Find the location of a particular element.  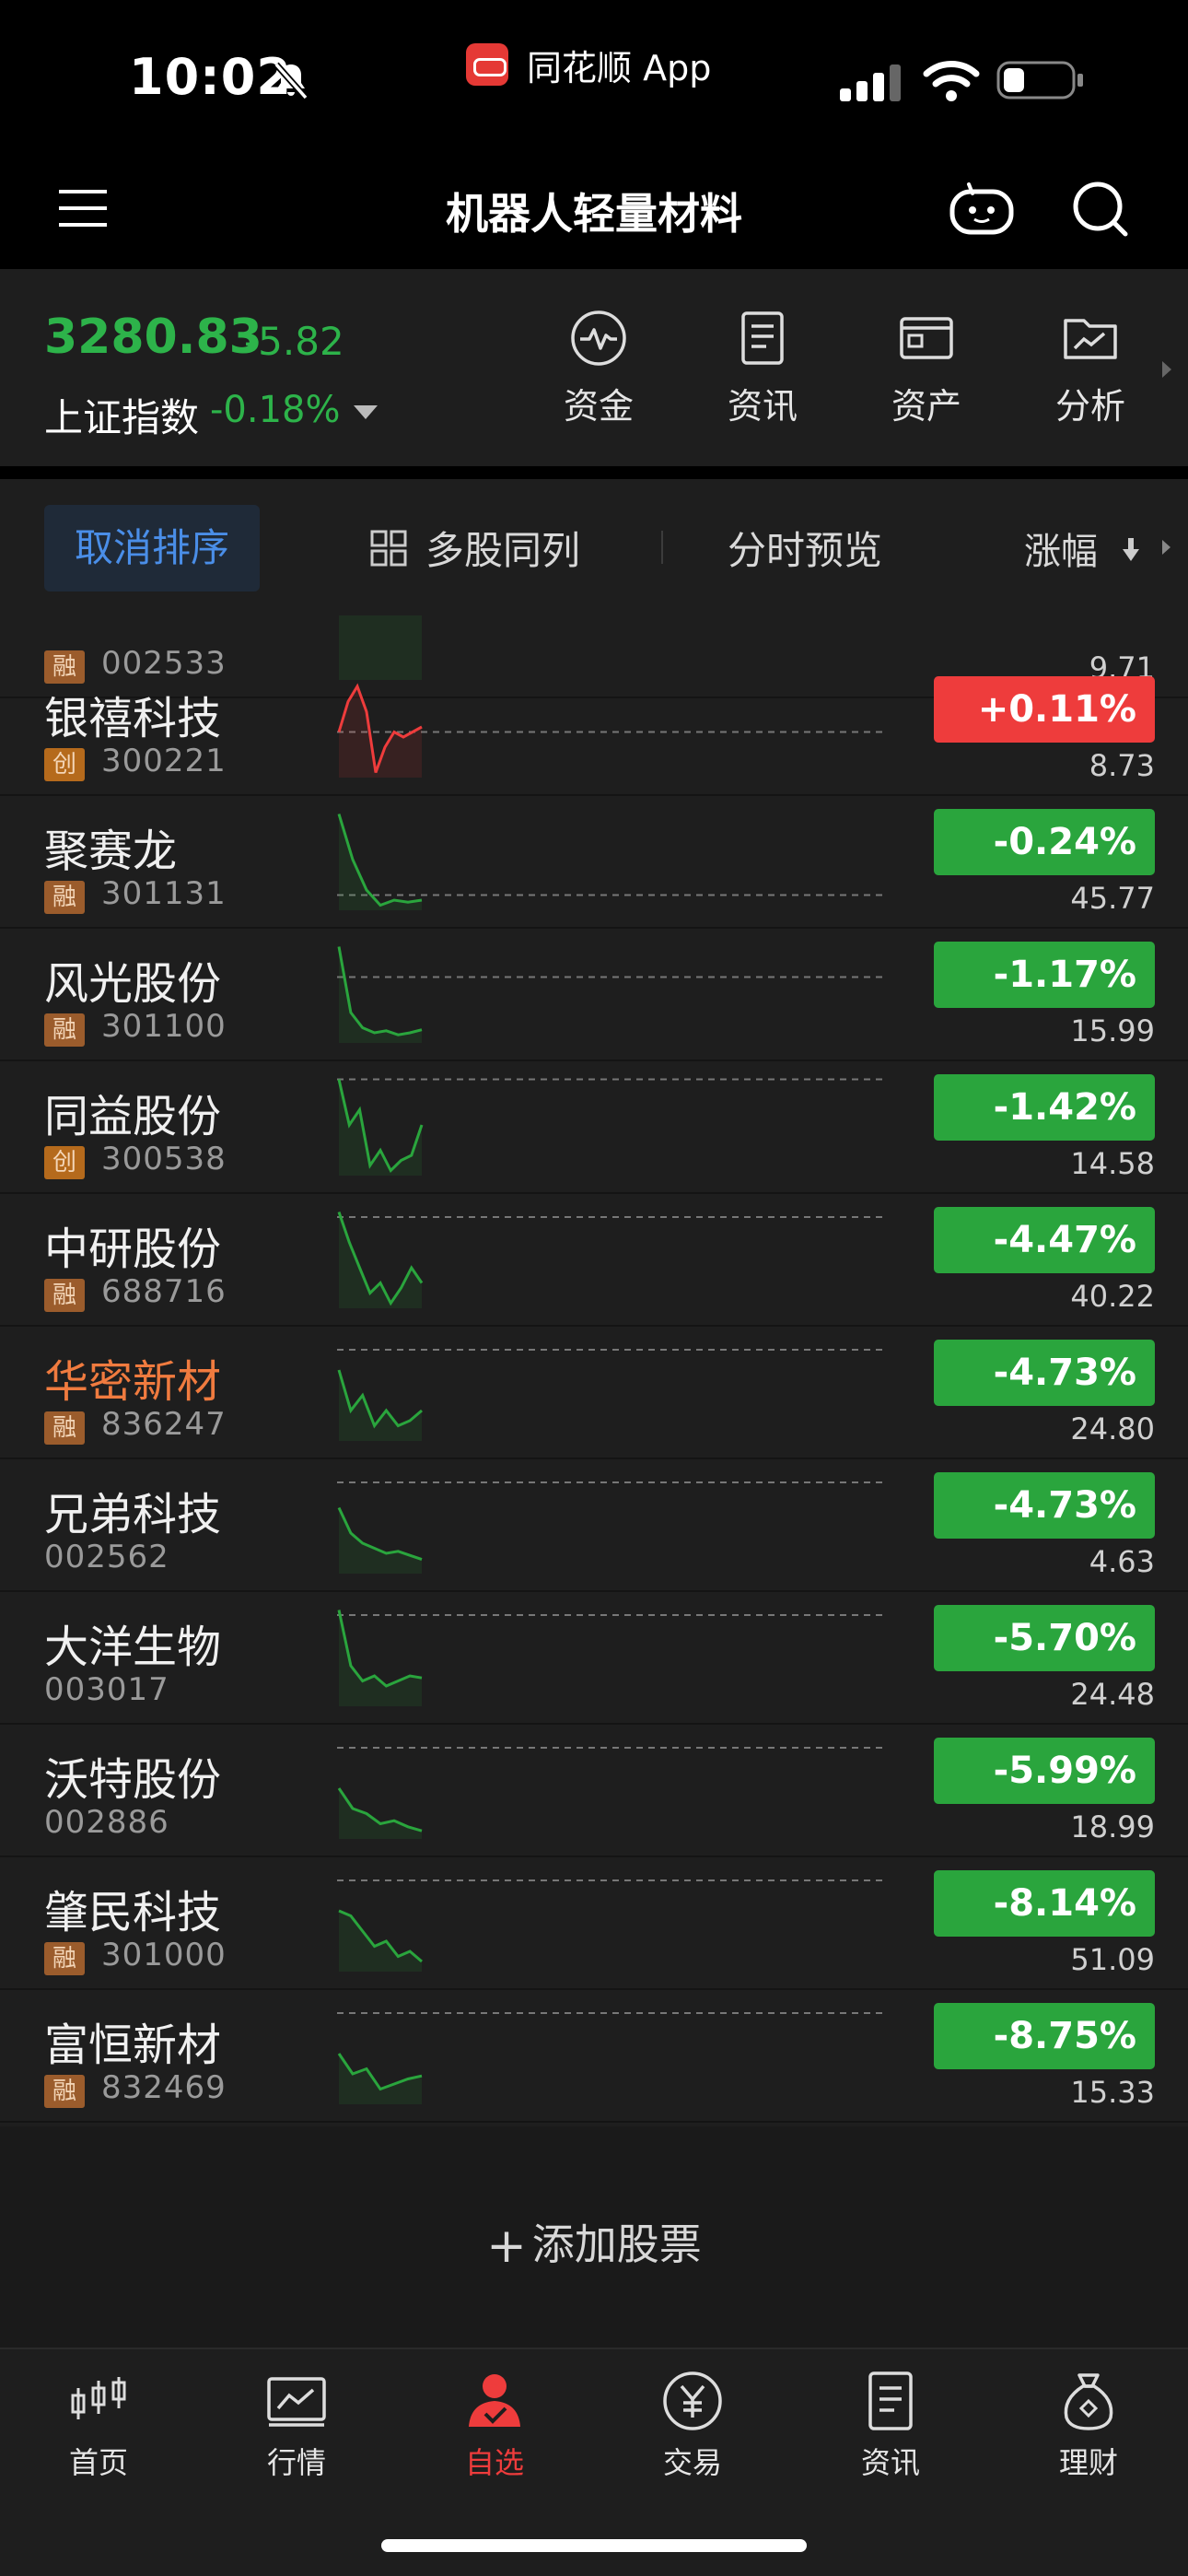

search-icon is located at coordinates (1099, 208).